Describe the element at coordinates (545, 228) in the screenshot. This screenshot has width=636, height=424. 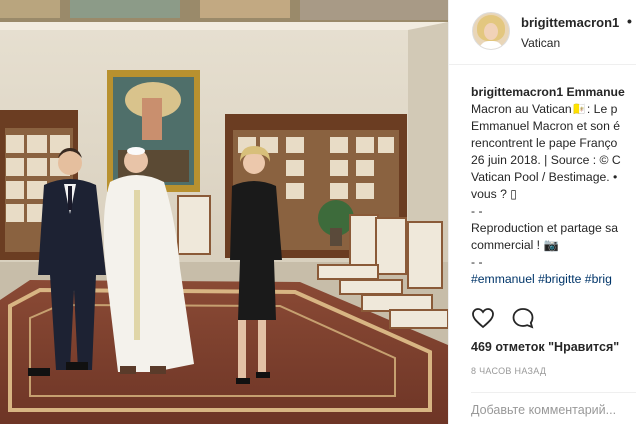
I see `caption-line-9: Reproduction et partage sa` at that location.